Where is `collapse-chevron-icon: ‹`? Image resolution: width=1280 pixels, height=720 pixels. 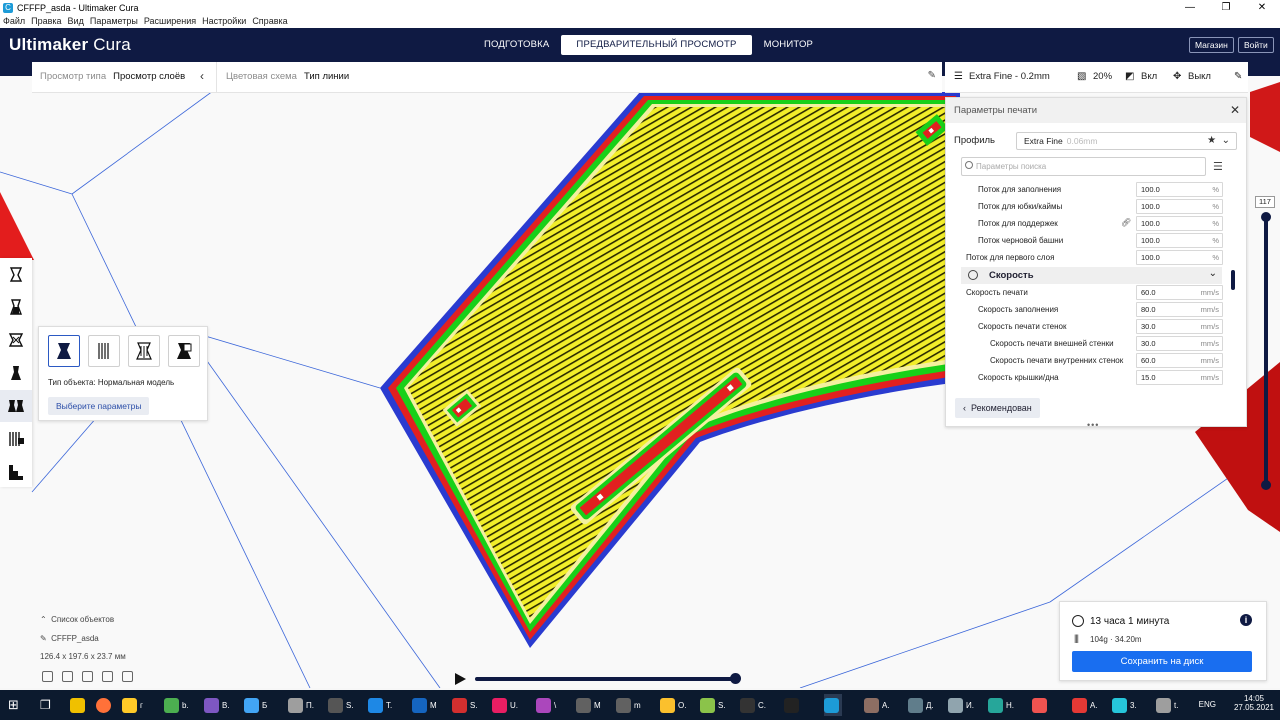 collapse-chevron-icon: ‹ is located at coordinates (202, 76).